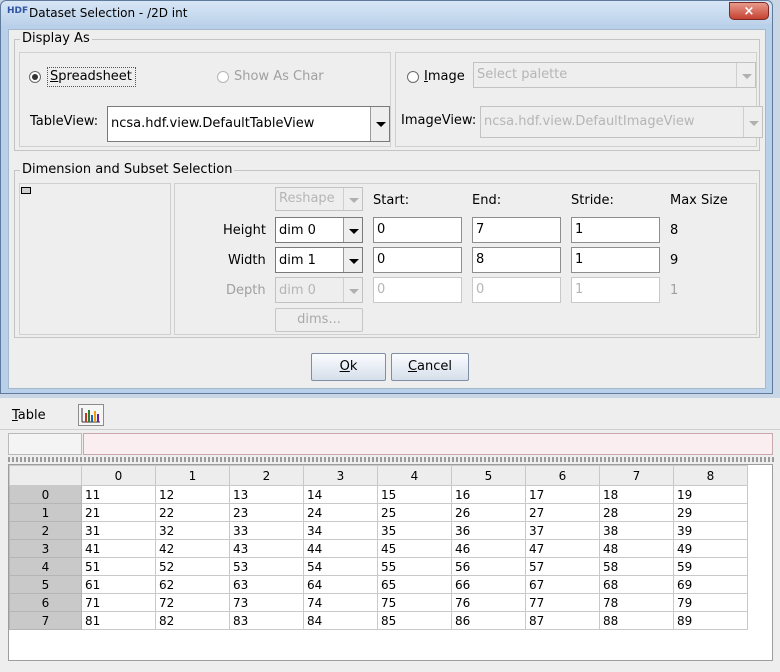 The height and width of the screenshot is (672, 780). What do you see at coordinates (340, 494) in the screenshot?
I see `table-cell: 14` at bounding box center [340, 494].